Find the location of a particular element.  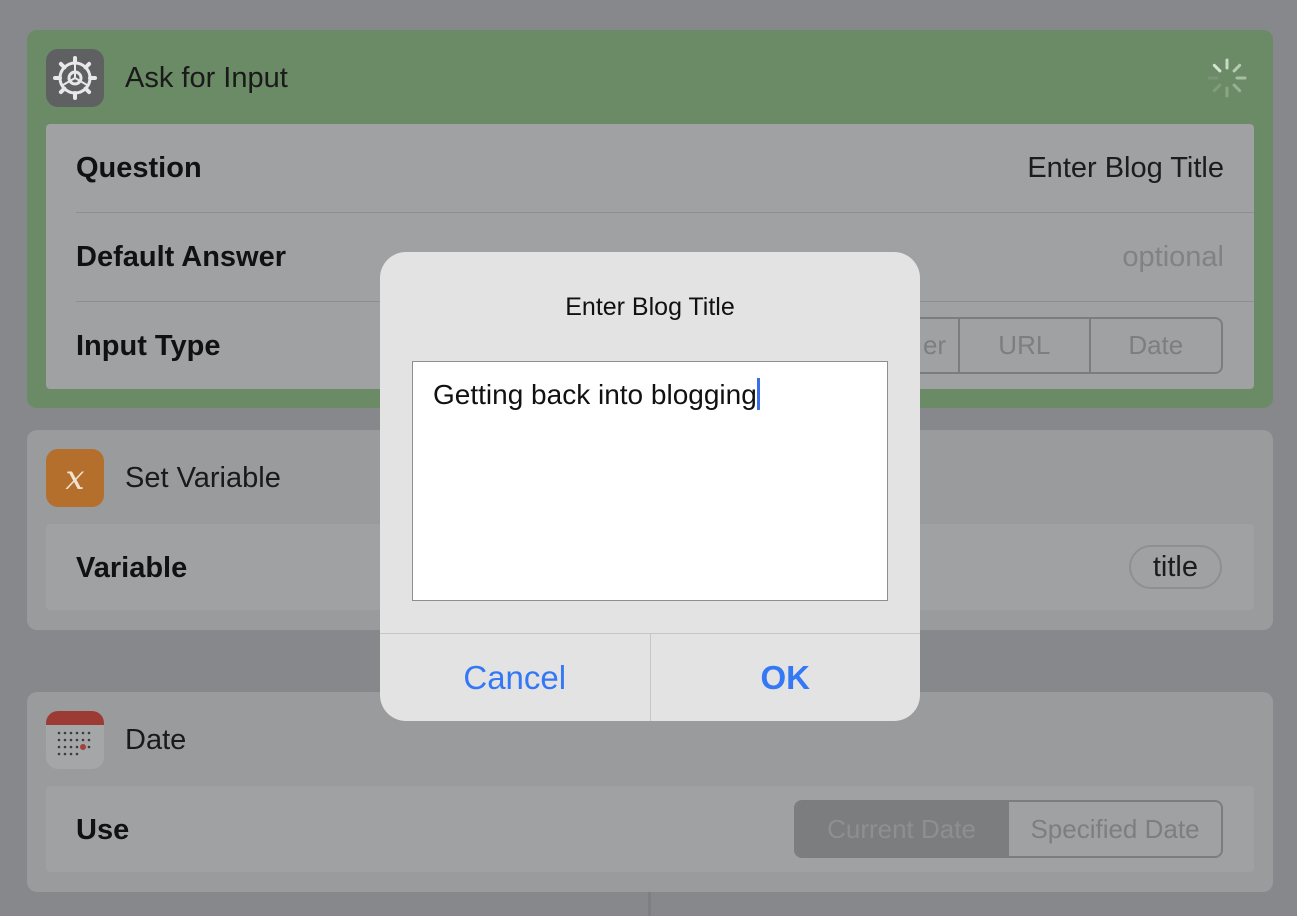

action-header: x Set Variable is located at coordinates (163, 478).